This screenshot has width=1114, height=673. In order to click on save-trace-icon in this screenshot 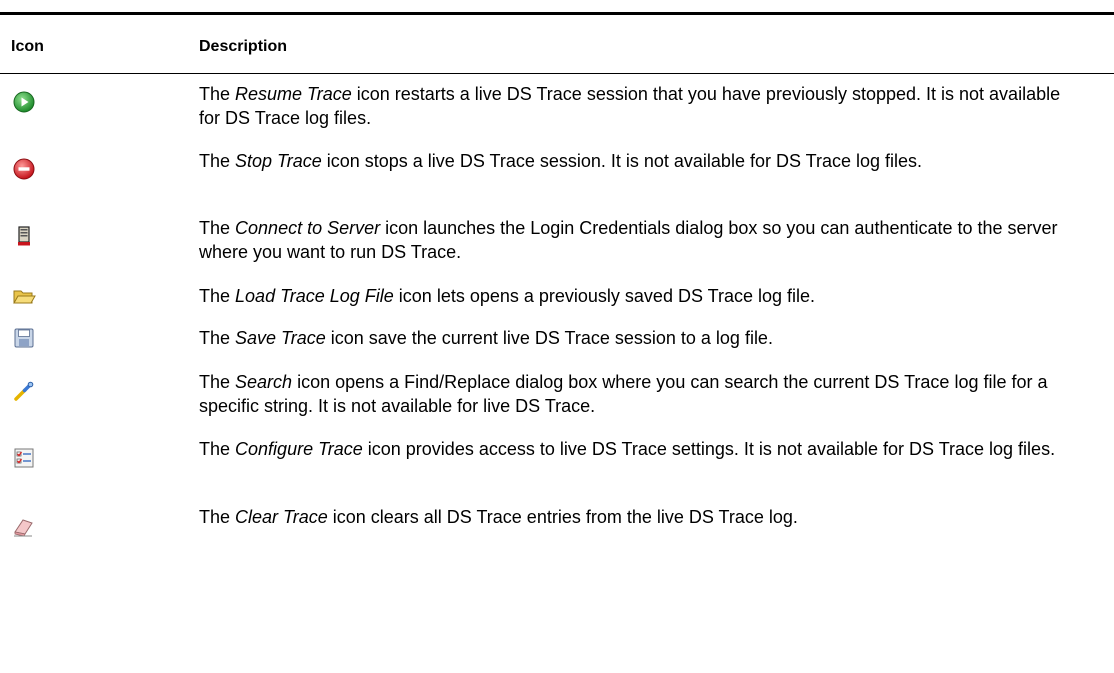, I will do `click(24, 338)`.